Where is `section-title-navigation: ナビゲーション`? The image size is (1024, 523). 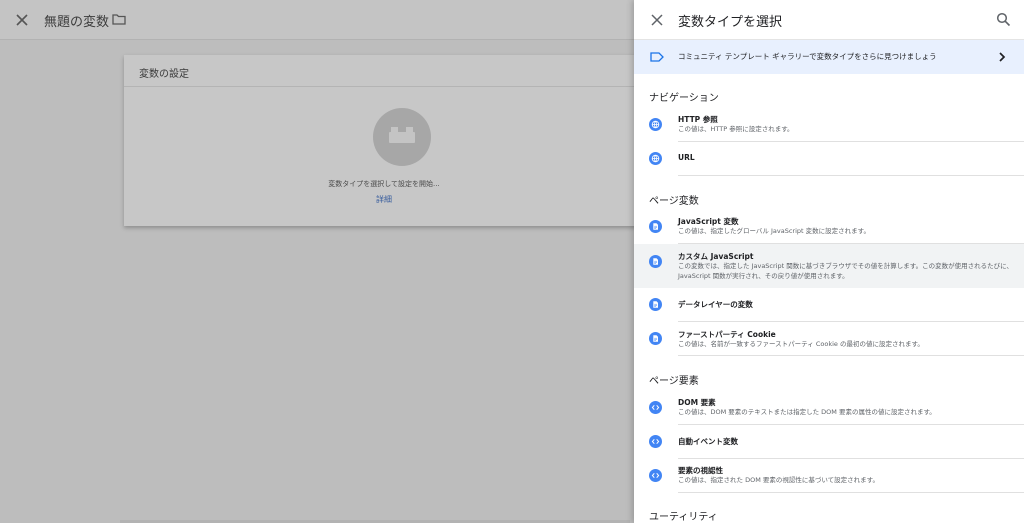 section-title-navigation: ナビゲーション is located at coordinates (684, 98).